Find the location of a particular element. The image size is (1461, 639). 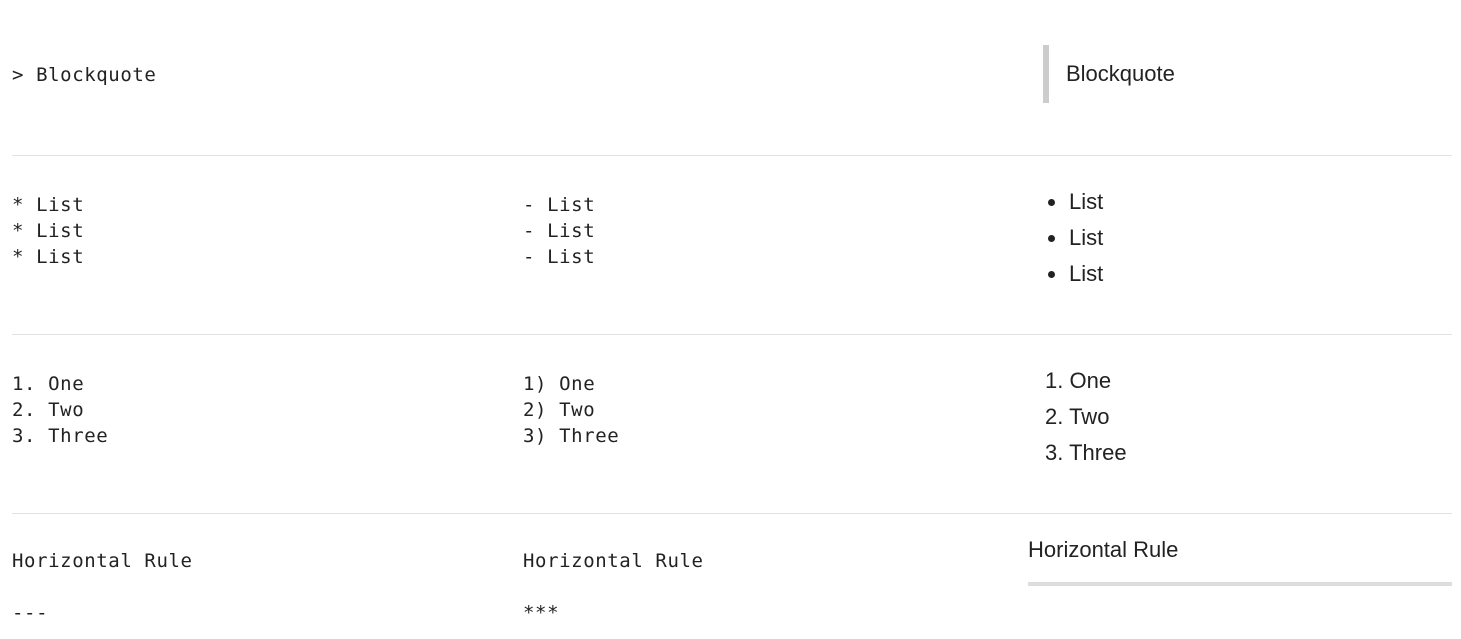

list-number: 2. is located at coordinates (1054, 416).